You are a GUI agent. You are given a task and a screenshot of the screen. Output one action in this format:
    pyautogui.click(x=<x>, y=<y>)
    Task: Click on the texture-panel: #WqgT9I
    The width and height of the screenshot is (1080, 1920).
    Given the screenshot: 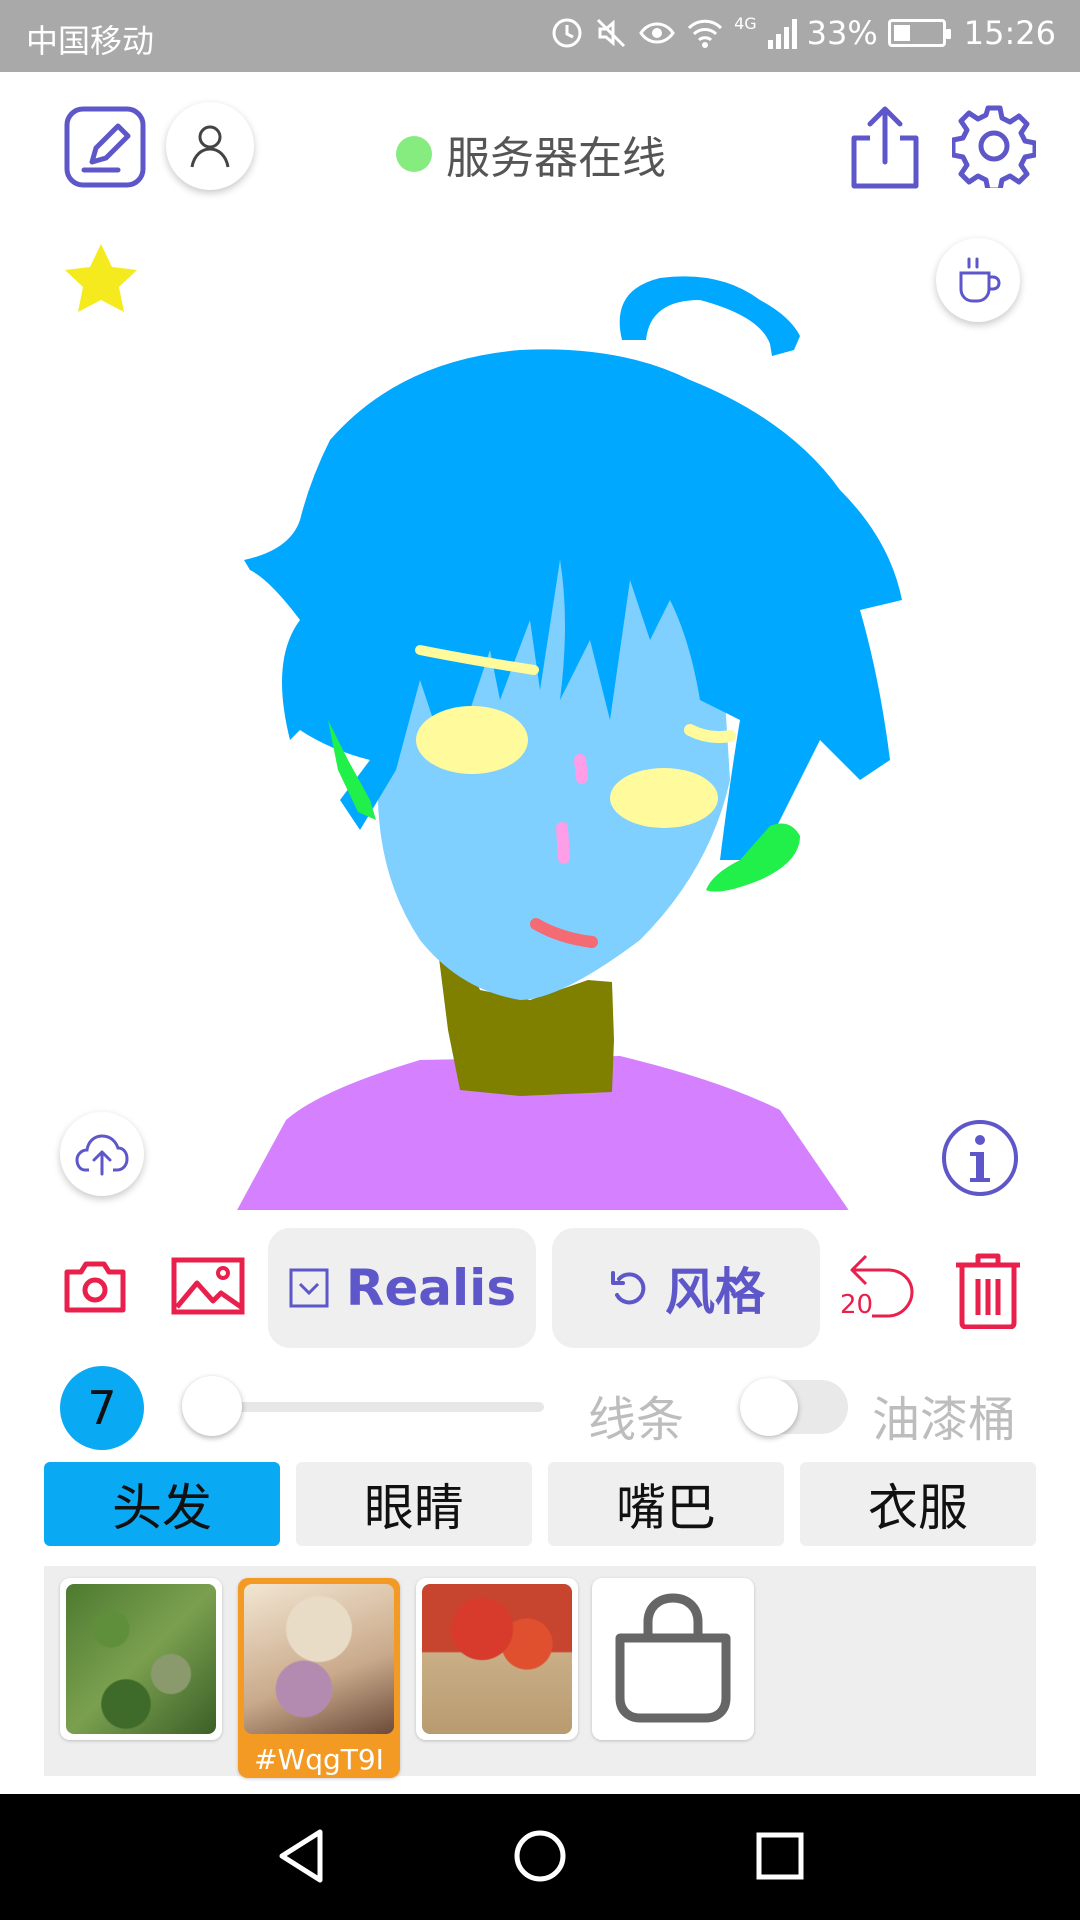 What is the action you would take?
    pyautogui.click(x=540, y=1672)
    